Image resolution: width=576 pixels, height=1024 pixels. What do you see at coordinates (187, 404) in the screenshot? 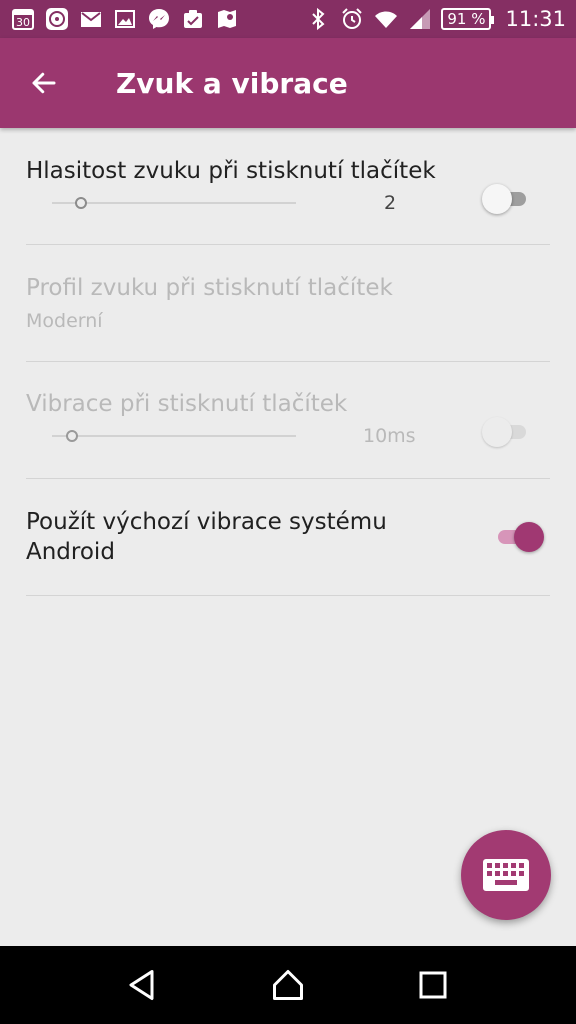
I see `setting-title: Vibrace při stisknutí tlačítek` at bounding box center [187, 404].